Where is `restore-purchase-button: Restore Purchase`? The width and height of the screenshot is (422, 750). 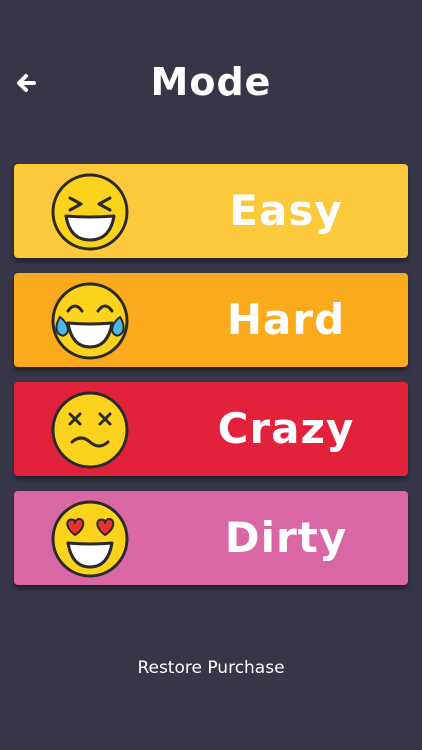 restore-purchase-button: Restore Purchase is located at coordinates (211, 668).